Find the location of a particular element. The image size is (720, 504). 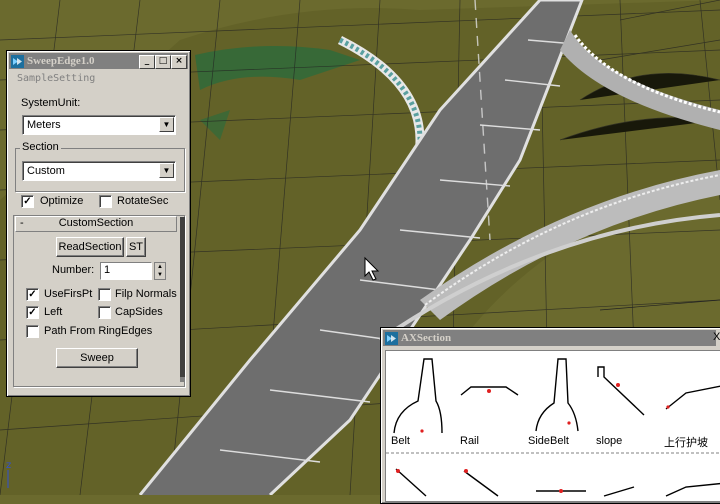

path-from-ring-label: Path From RingEdges is located at coordinates (98, 331).